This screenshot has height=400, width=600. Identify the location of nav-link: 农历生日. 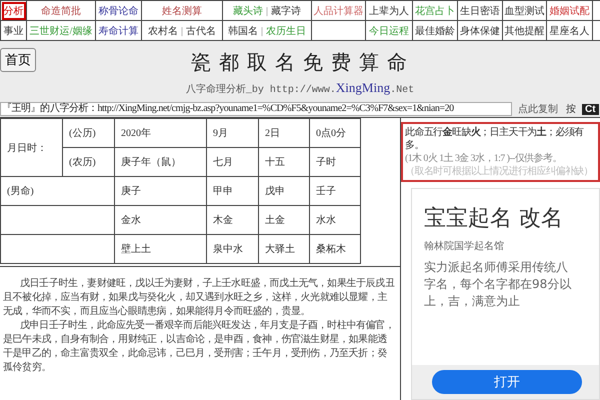
(286, 31).